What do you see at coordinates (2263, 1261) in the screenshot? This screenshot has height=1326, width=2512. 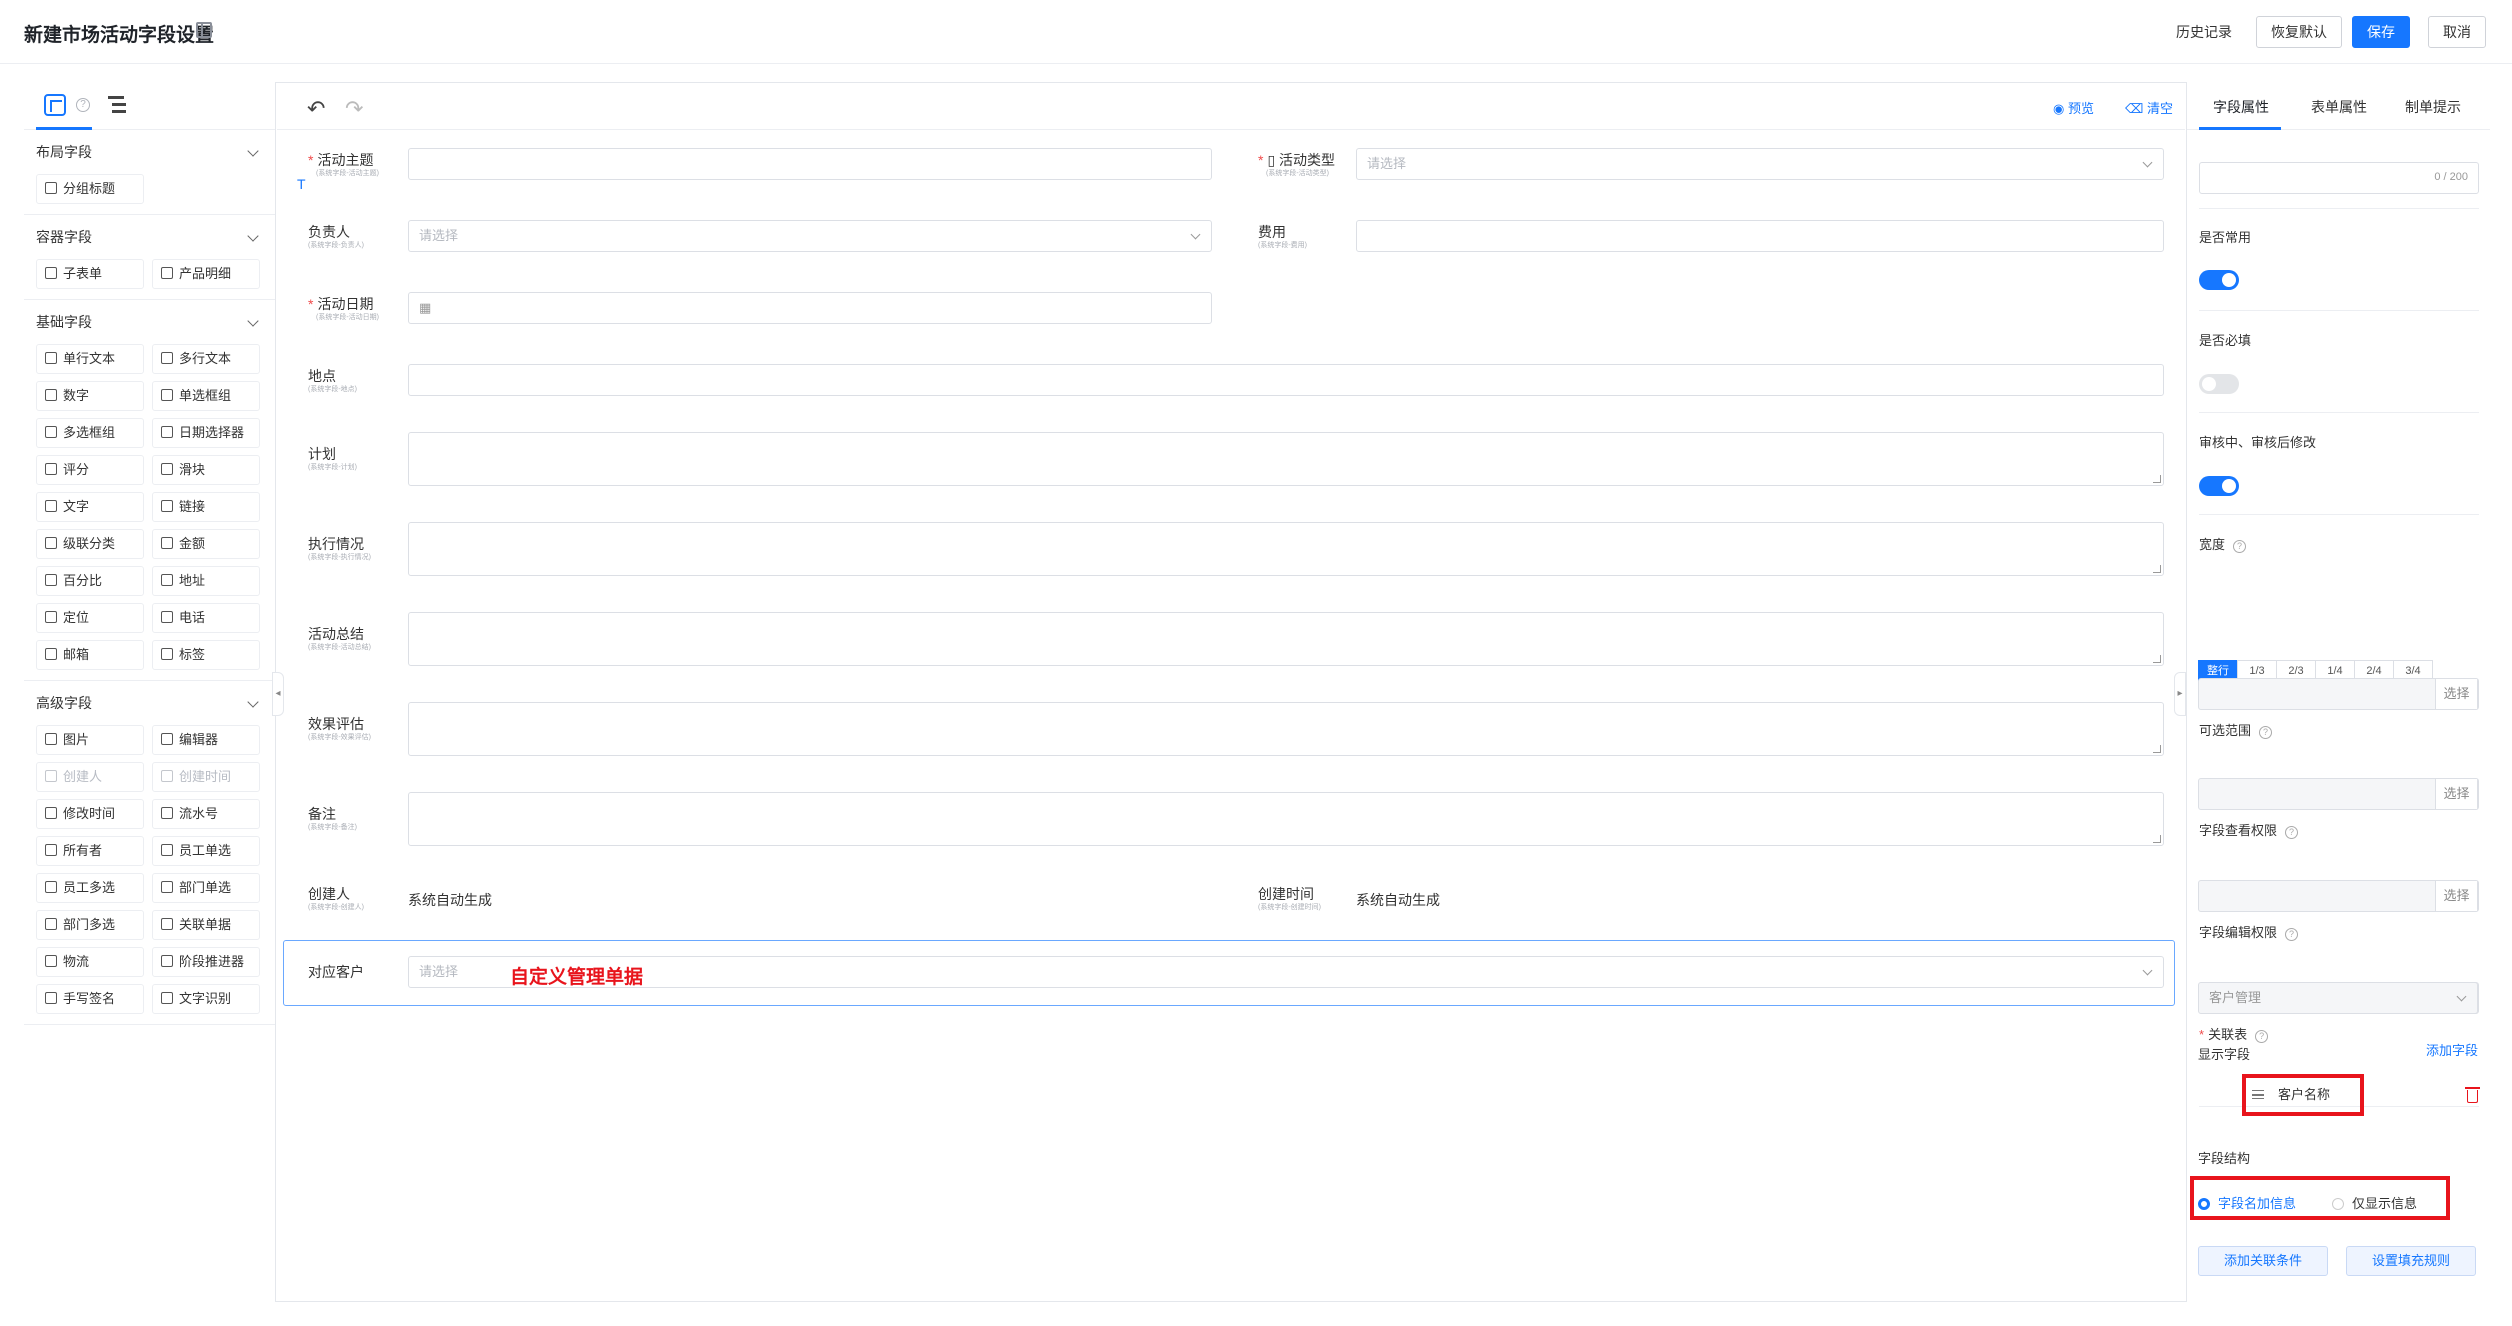 I see `add-relation-condition-button: 添加关联条件` at bounding box center [2263, 1261].